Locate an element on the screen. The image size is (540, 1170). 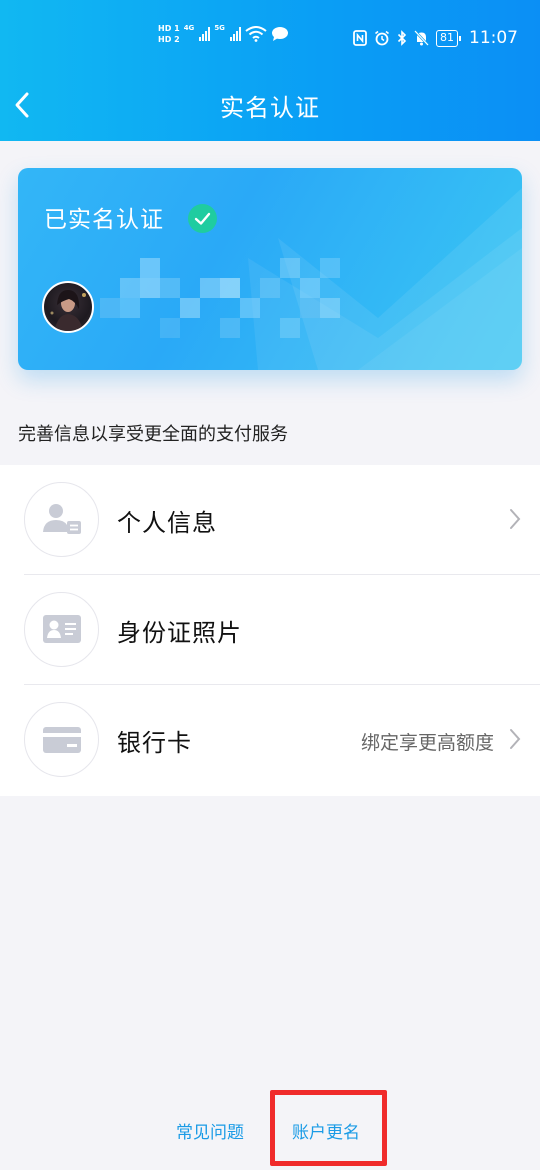
list-item-label: 银行卡 is located at coordinates (154, 743).